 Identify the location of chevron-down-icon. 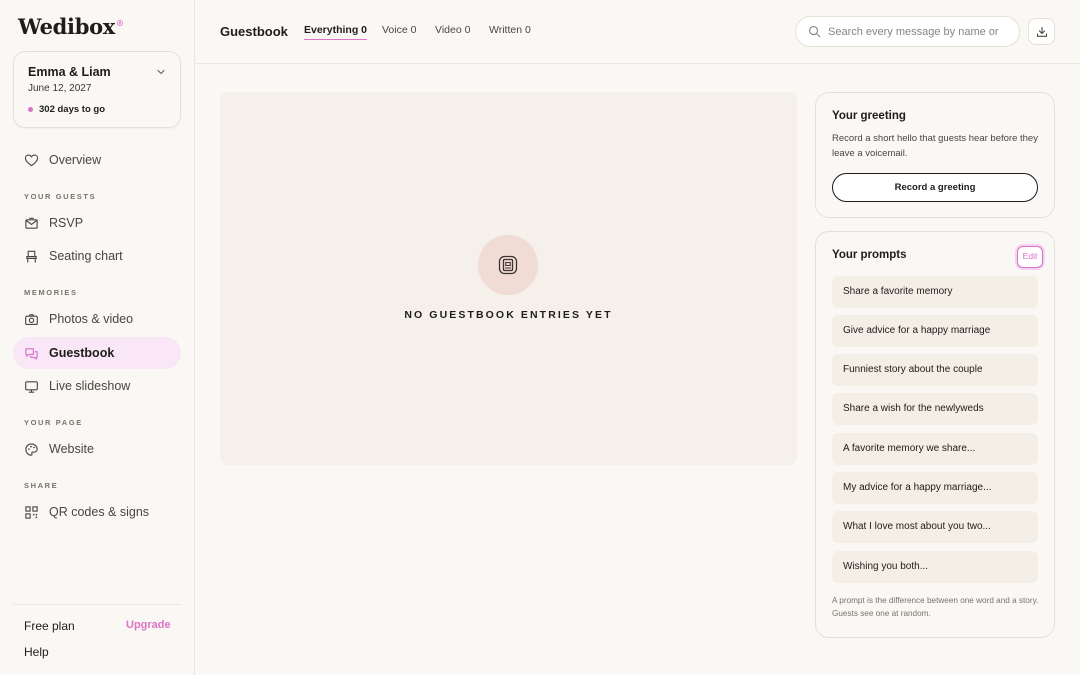
(161, 72).